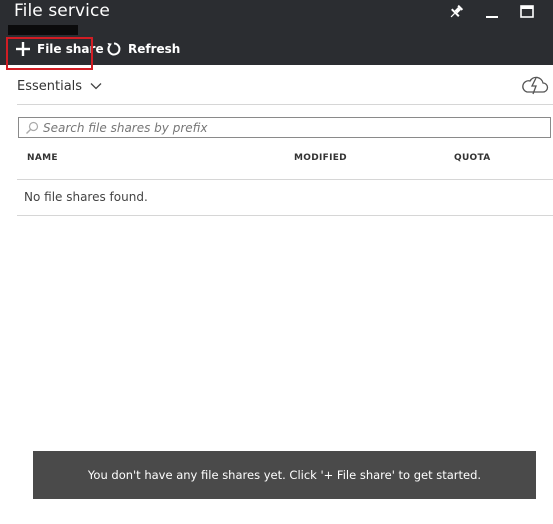  Describe the element at coordinates (472, 158) in the screenshot. I see `column-header-quota: QUOTA` at that location.